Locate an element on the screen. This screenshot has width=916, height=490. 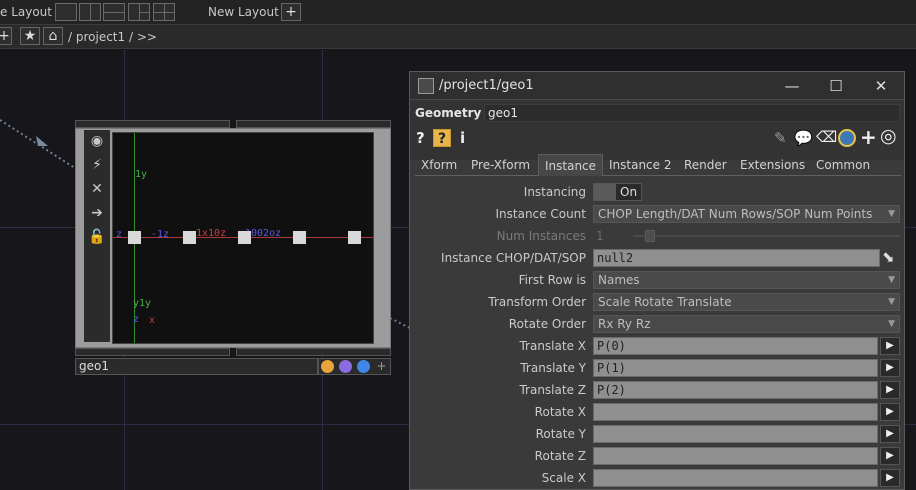
slider-handle is located at coordinates (650, 236).